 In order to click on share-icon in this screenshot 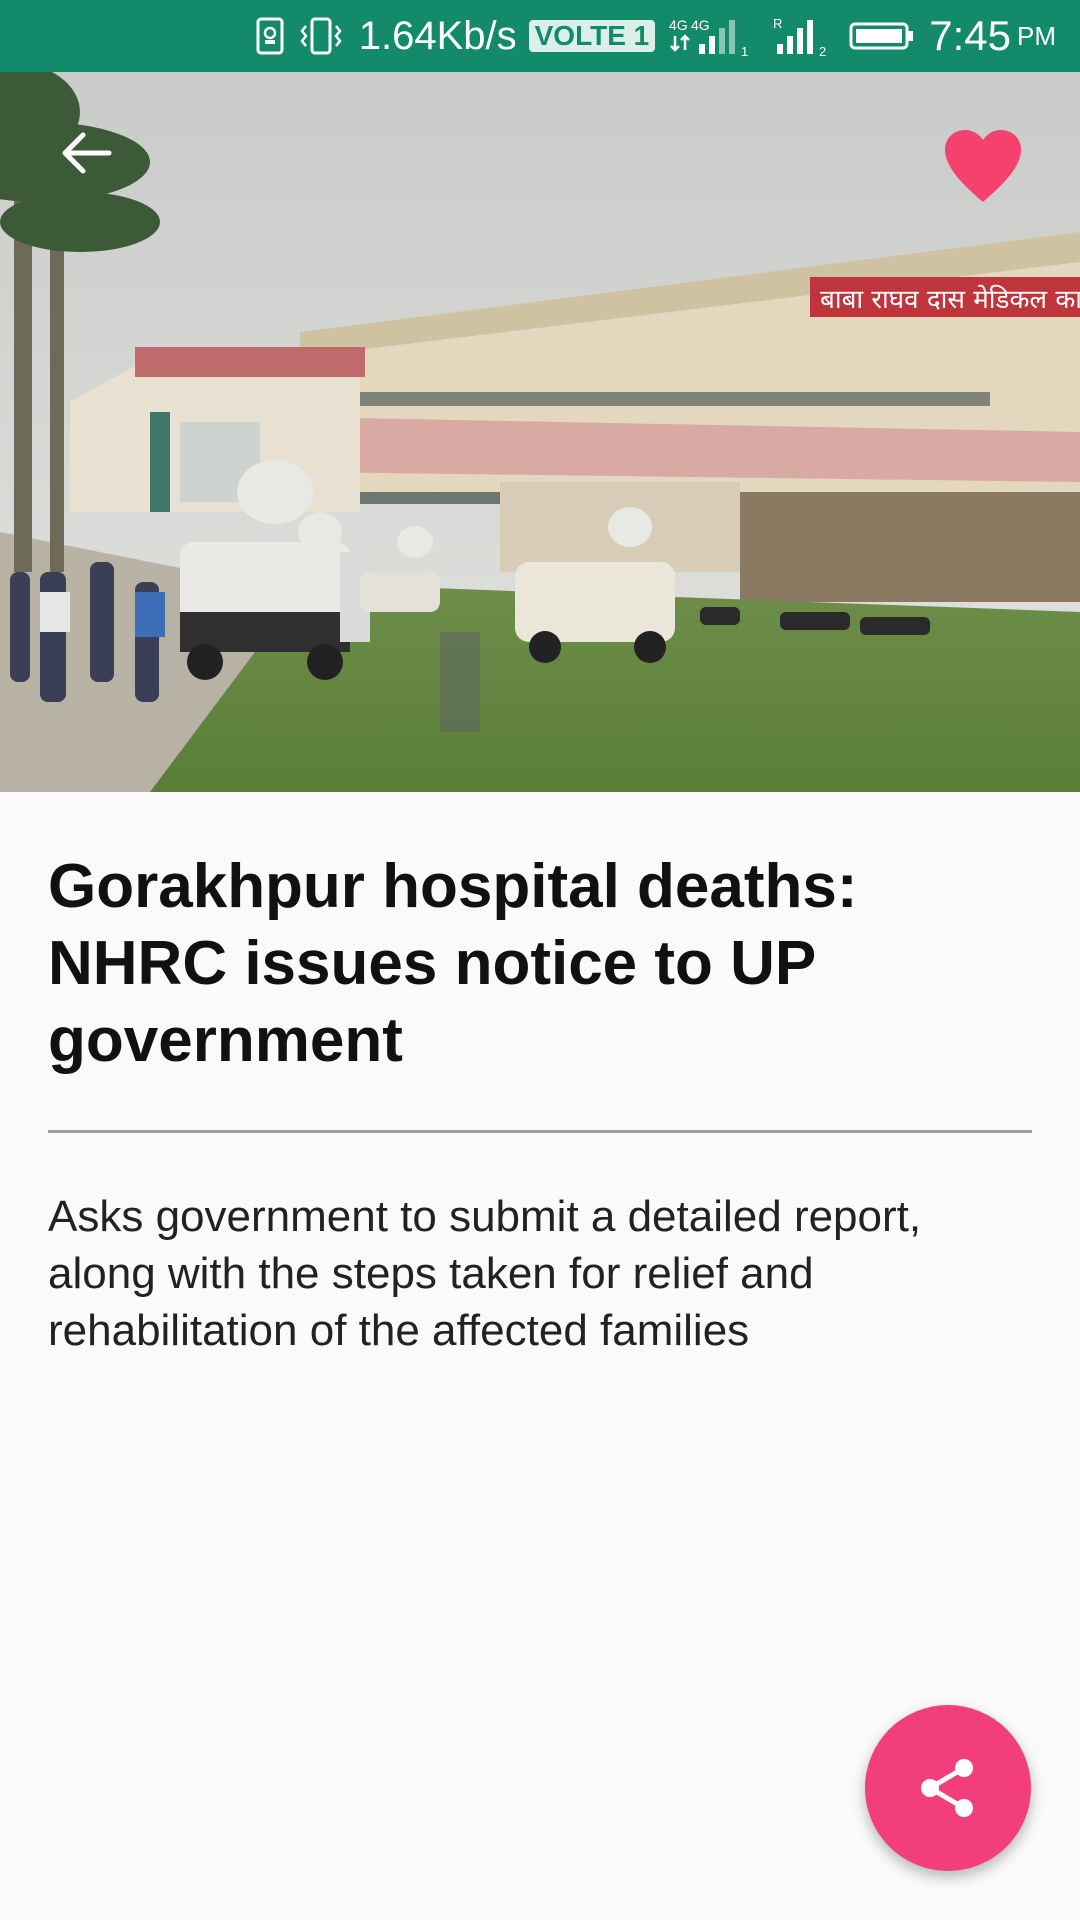, I will do `click(947, 1788)`.